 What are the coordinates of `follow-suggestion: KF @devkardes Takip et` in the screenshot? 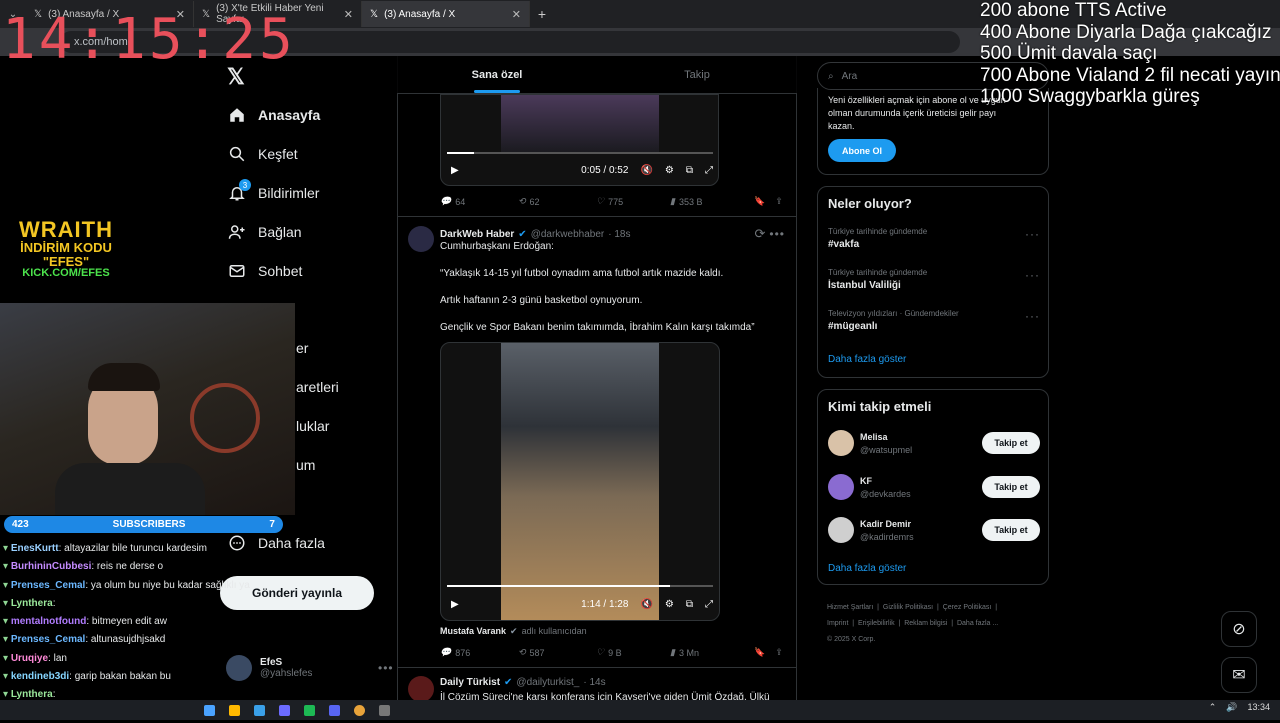 It's located at (934, 487).